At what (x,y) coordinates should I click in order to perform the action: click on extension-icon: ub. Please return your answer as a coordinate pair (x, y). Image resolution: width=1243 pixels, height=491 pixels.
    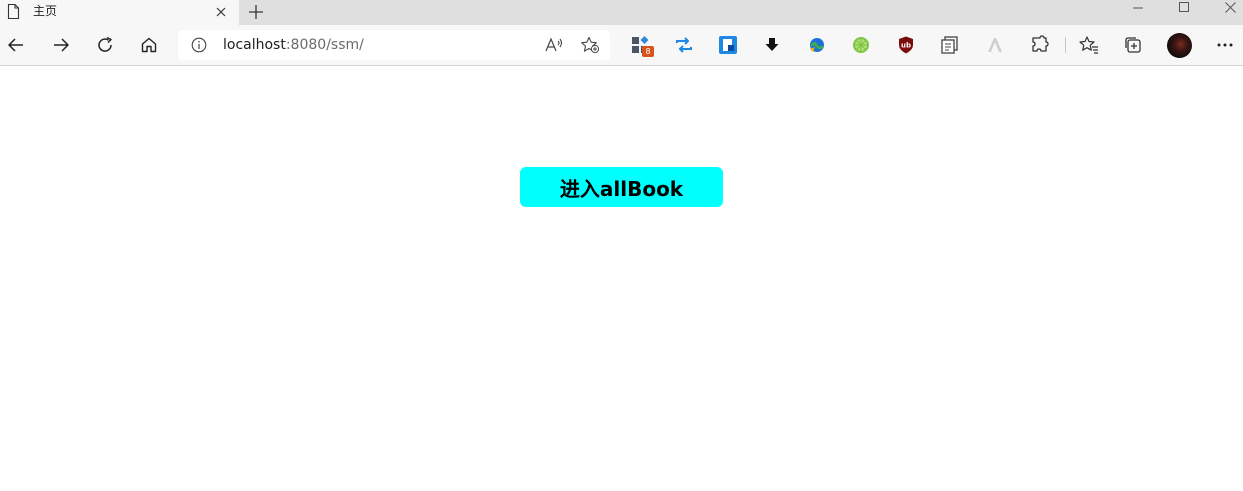
    Looking at the image, I should click on (906, 45).